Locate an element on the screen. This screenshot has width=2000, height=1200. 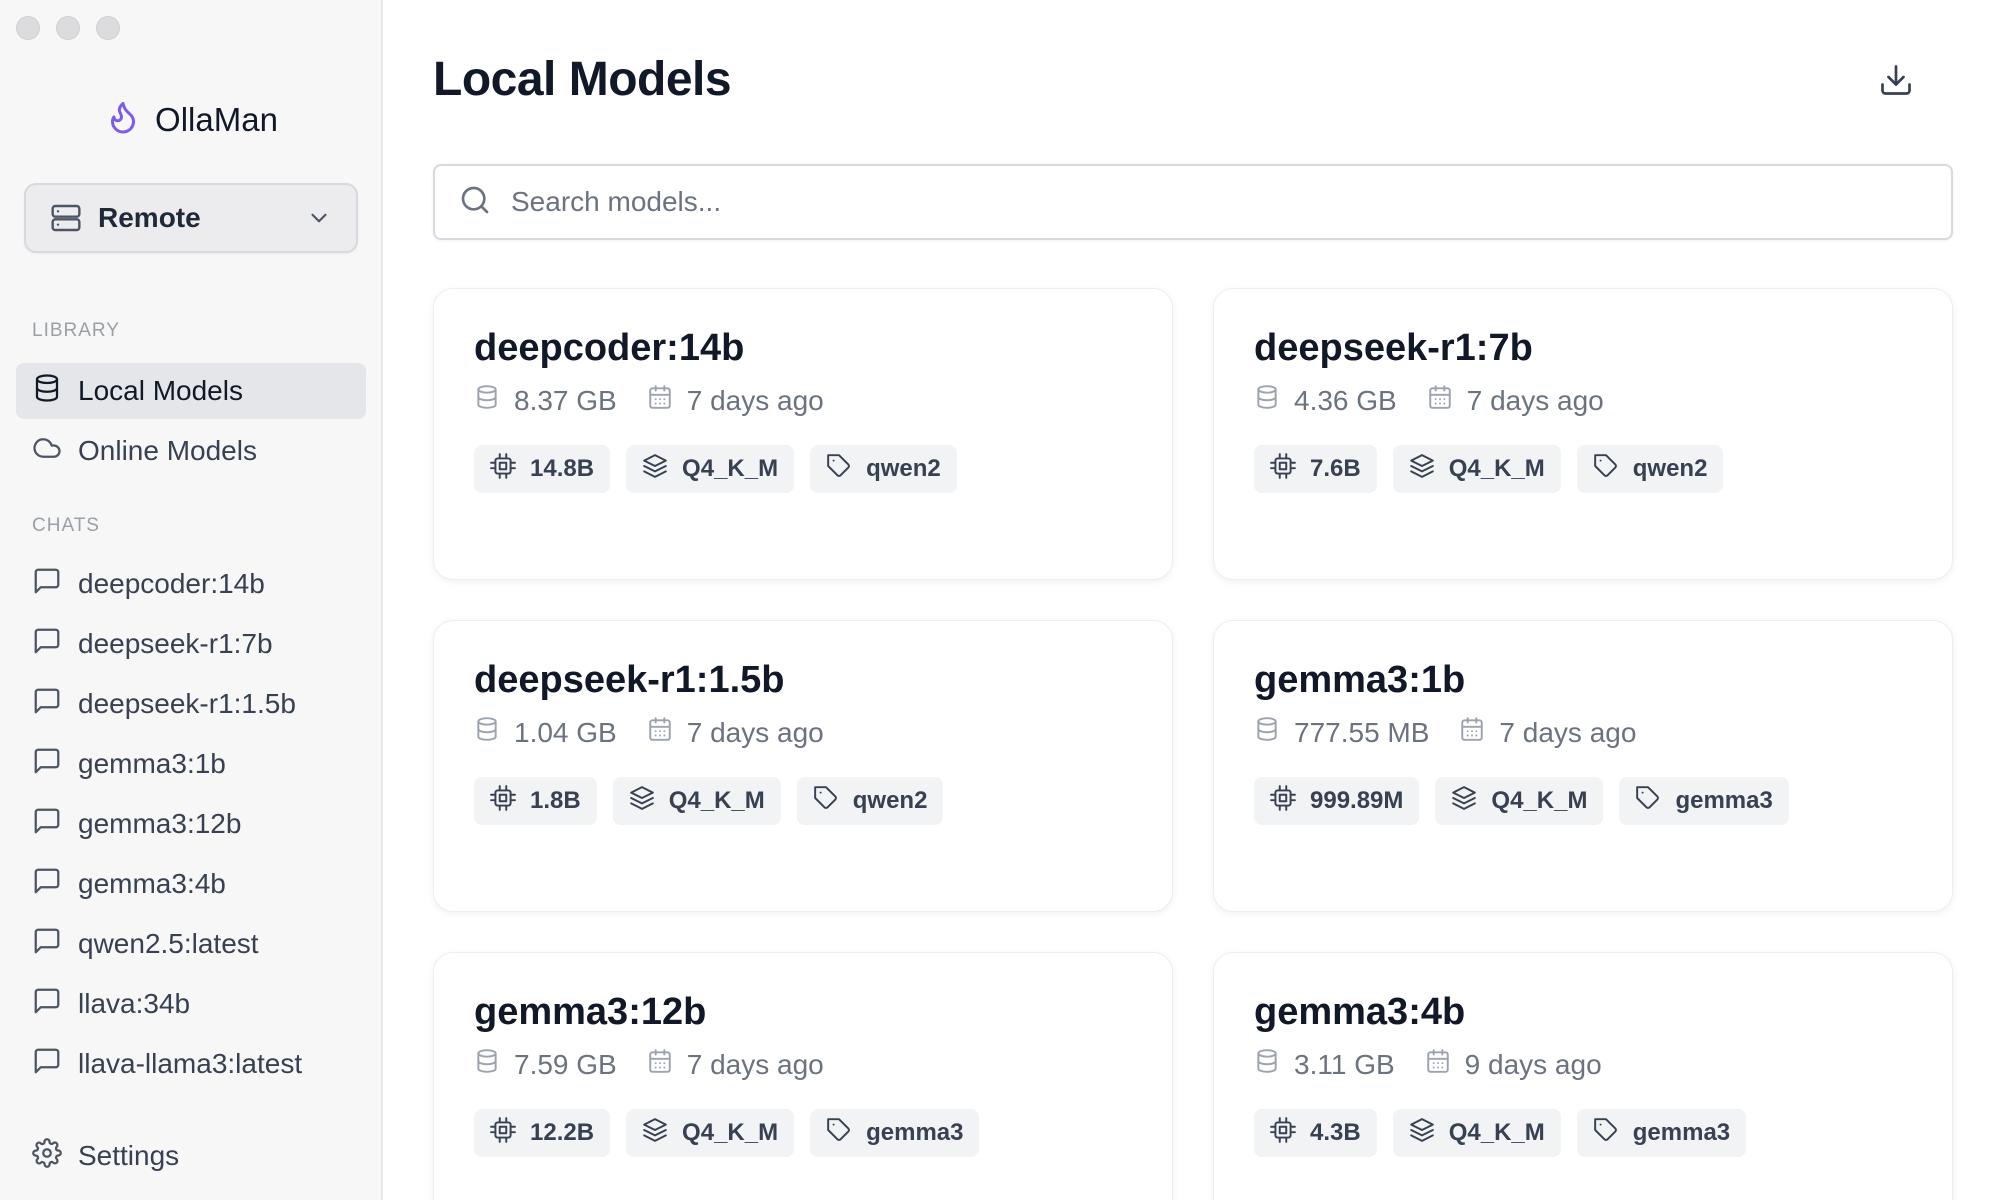
model-name: gemma3:4b is located at coordinates (1360, 1012).